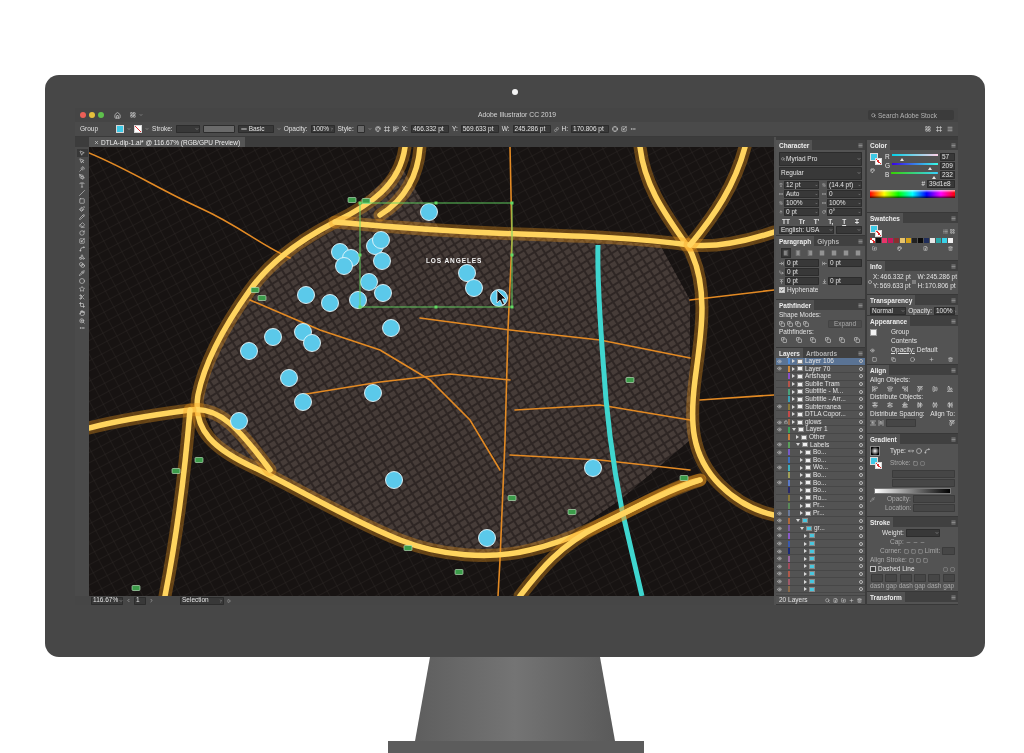  Describe the element at coordinates (92, 115) in the screenshot. I see `window-minimize-button` at that location.